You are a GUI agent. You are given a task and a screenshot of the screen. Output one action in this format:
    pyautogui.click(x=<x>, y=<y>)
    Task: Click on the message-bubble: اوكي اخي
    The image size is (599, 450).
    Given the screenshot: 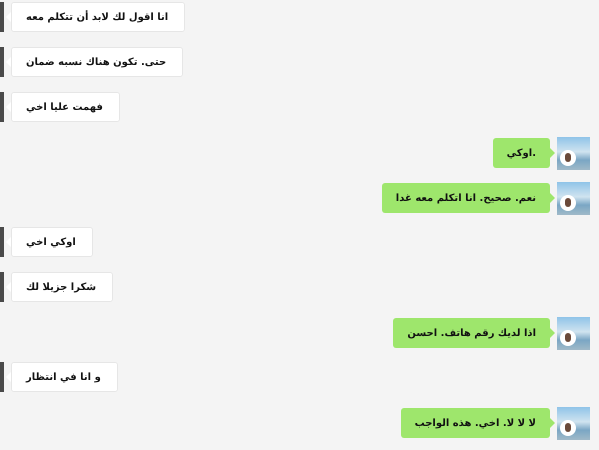 What is the action you would take?
    pyautogui.click(x=52, y=242)
    